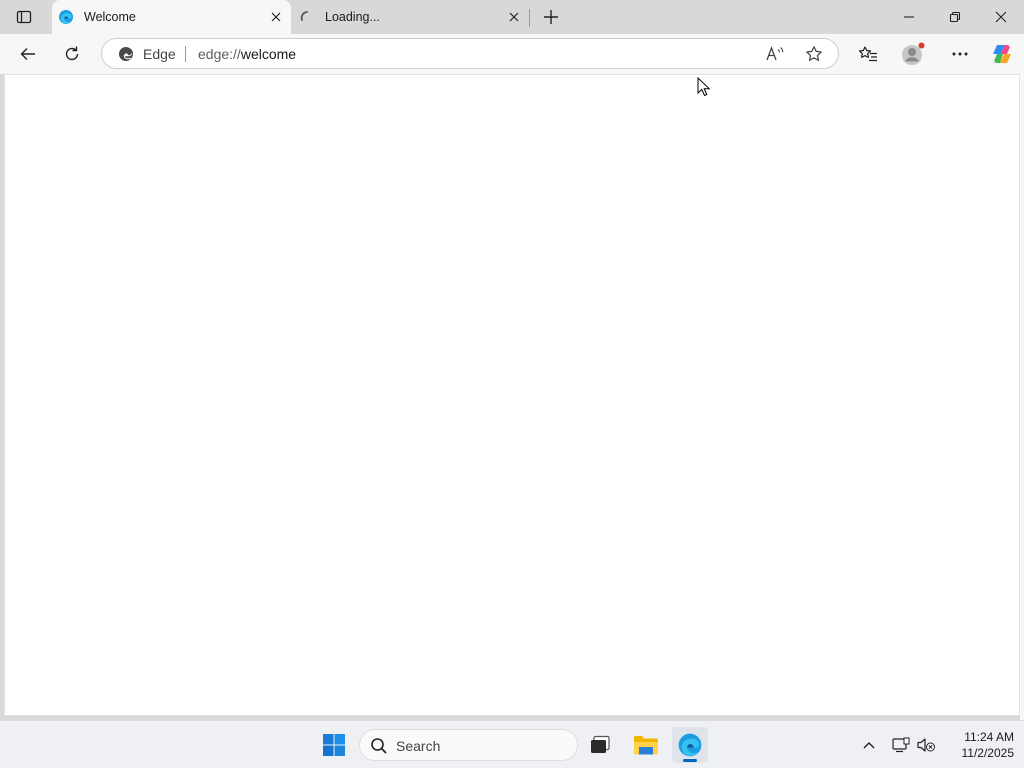  Describe the element at coordinates (66, 17) in the screenshot. I see `edge-favicon-icon` at that location.